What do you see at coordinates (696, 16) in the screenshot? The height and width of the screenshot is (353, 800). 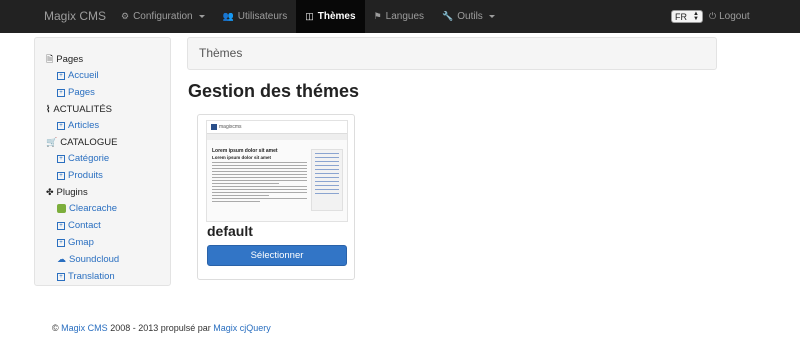 I see `select-arrows-icon: ▲ ▼` at bounding box center [696, 16].